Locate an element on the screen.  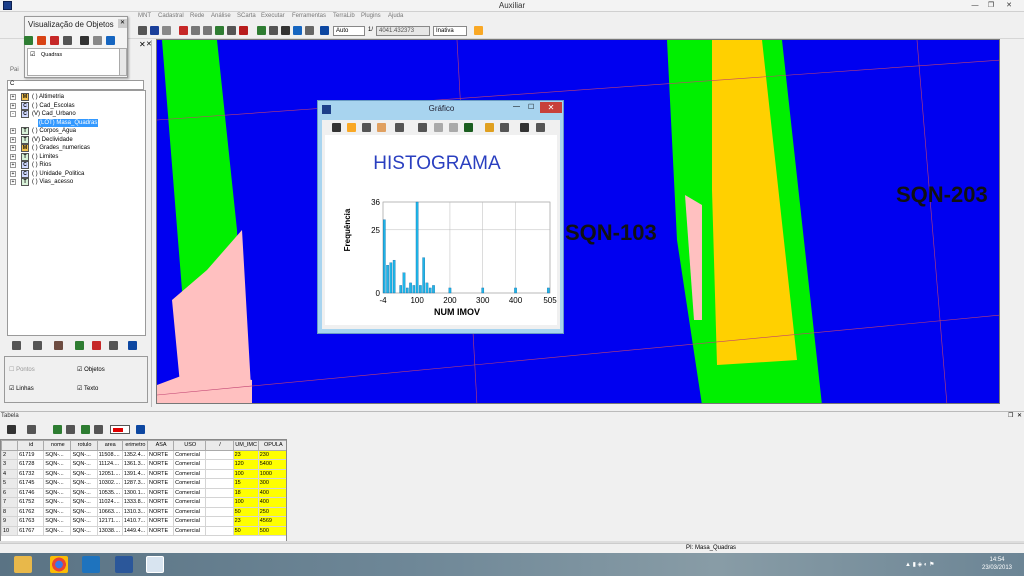
layers-icon is located at coordinates (261, 30).